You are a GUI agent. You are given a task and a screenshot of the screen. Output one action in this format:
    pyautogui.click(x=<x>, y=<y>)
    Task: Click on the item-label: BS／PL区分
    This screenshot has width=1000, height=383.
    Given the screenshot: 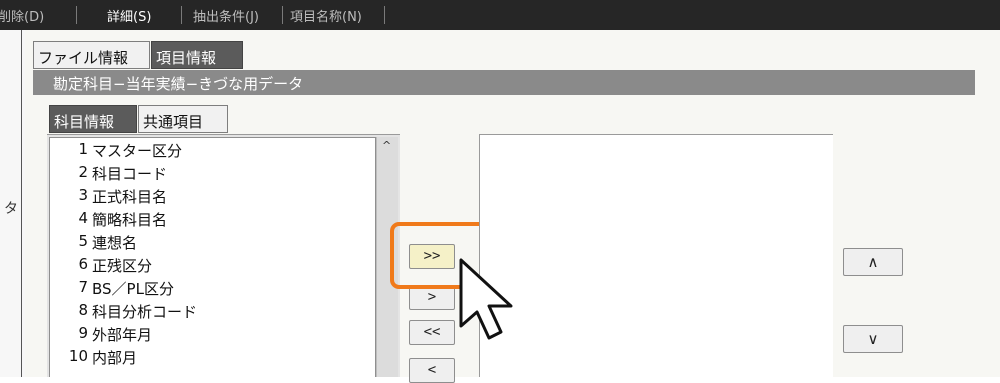 What is the action you would take?
    pyautogui.click(x=133, y=289)
    